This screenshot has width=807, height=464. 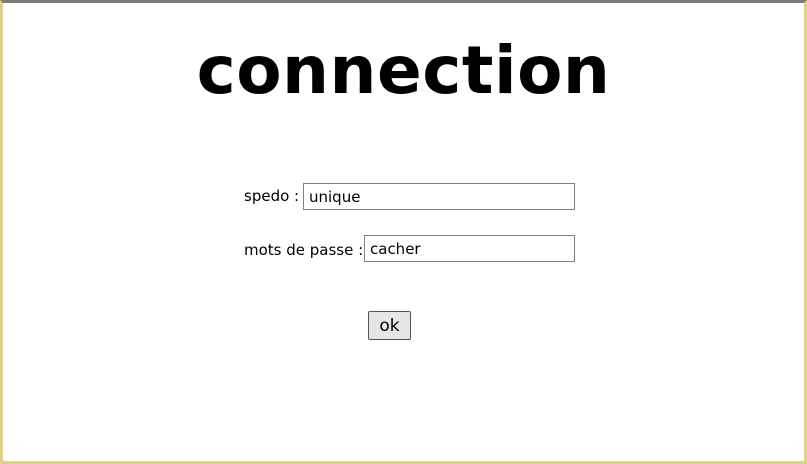 I want to click on page-title: connection, so click(x=403, y=70).